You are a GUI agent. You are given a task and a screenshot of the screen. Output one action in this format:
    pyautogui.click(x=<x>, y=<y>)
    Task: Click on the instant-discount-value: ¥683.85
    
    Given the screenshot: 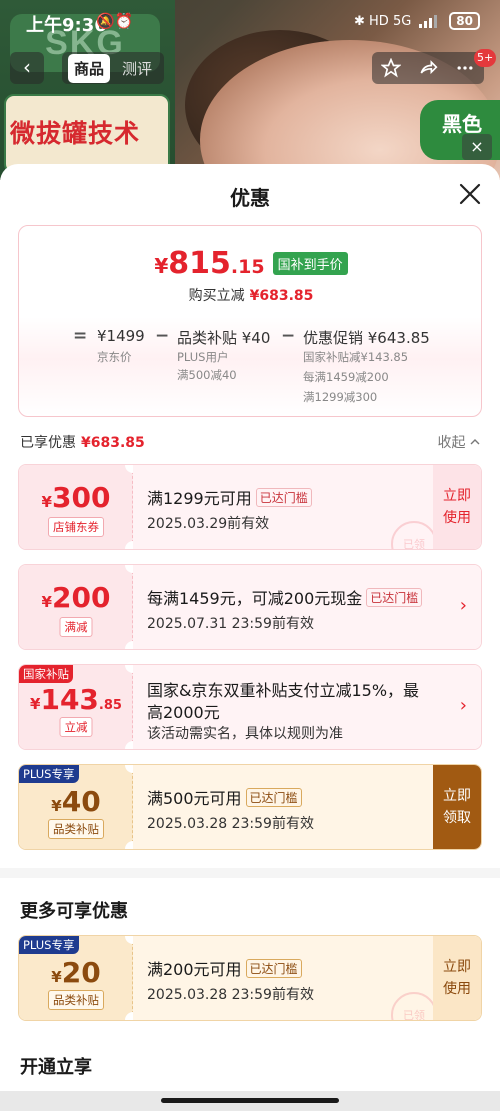 What is the action you would take?
    pyautogui.click(x=281, y=296)
    